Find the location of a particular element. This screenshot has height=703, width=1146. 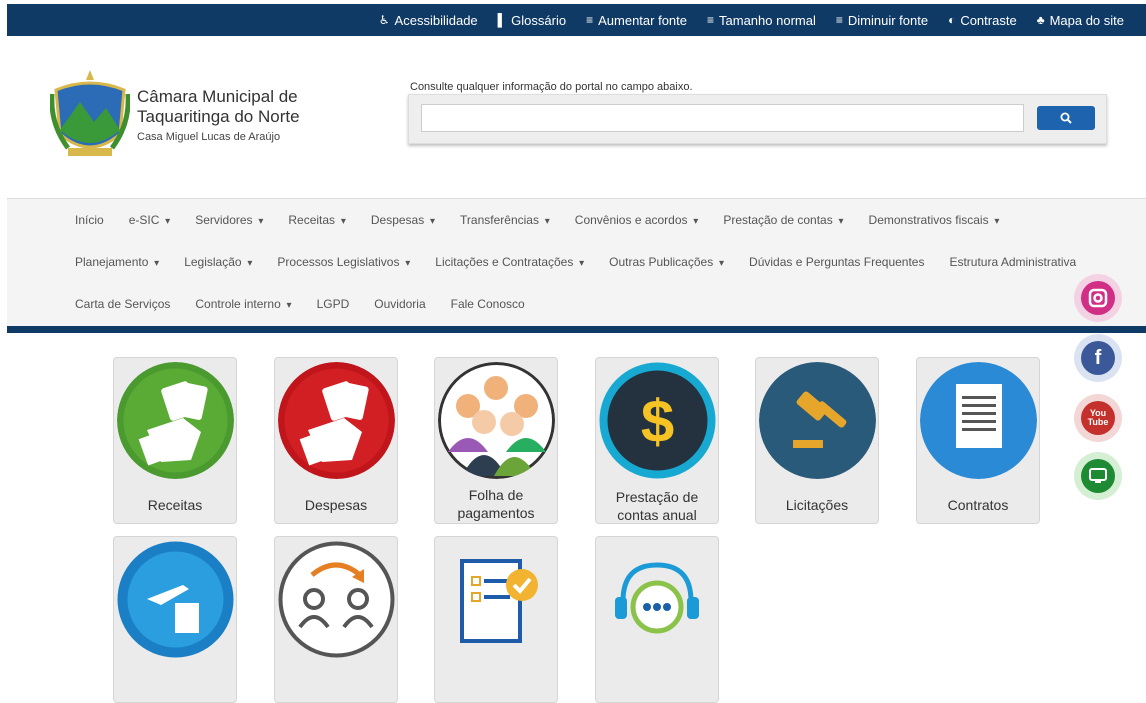

checklist-icon is located at coordinates (499, 601).